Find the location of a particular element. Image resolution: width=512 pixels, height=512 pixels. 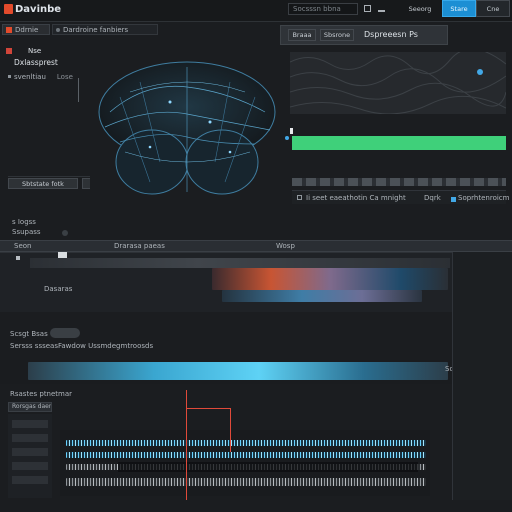

apply-button: Sbtstate fotk is located at coordinates (43, 183).